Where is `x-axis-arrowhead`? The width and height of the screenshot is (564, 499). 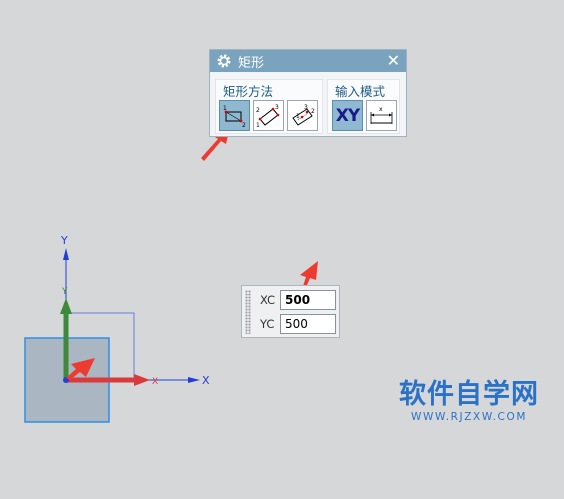
x-axis-arrowhead is located at coordinates (142, 380).